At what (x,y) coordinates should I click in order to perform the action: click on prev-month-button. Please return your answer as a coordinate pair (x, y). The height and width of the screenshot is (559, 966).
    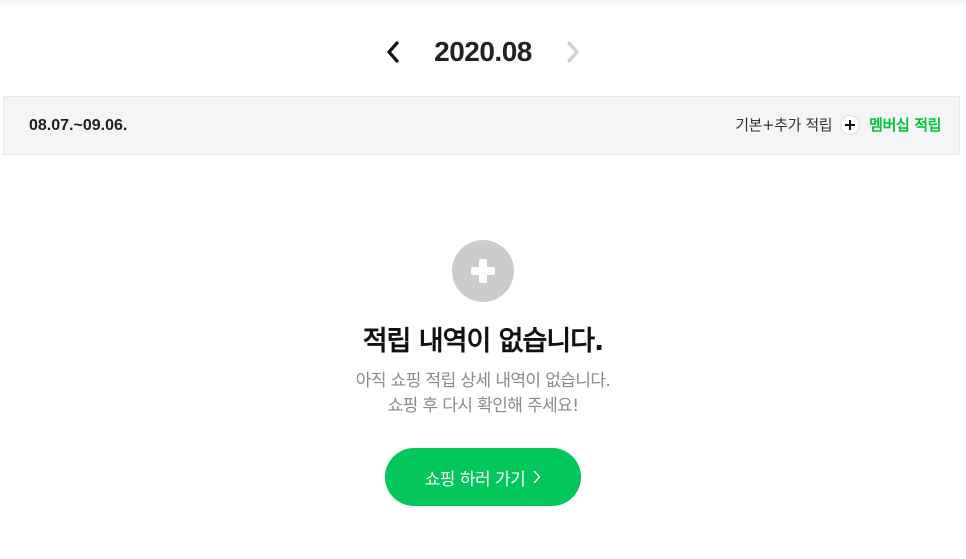
    Looking at the image, I should click on (393, 52).